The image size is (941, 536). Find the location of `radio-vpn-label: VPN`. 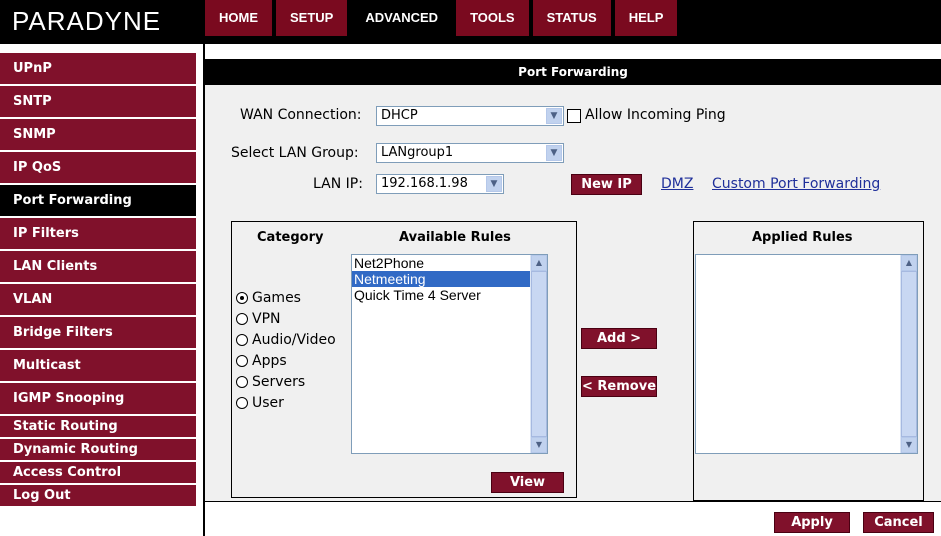

radio-vpn-label: VPN is located at coordinates (266, 319).